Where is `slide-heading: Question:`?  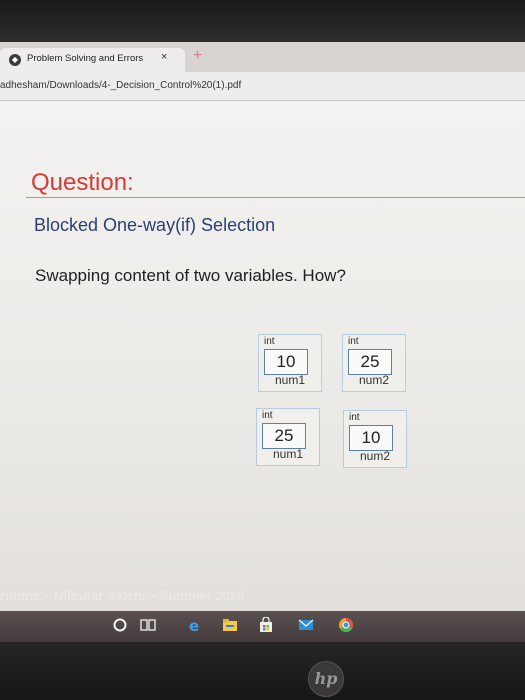
slide-heading: Question: is located at coordinates (82, 182).